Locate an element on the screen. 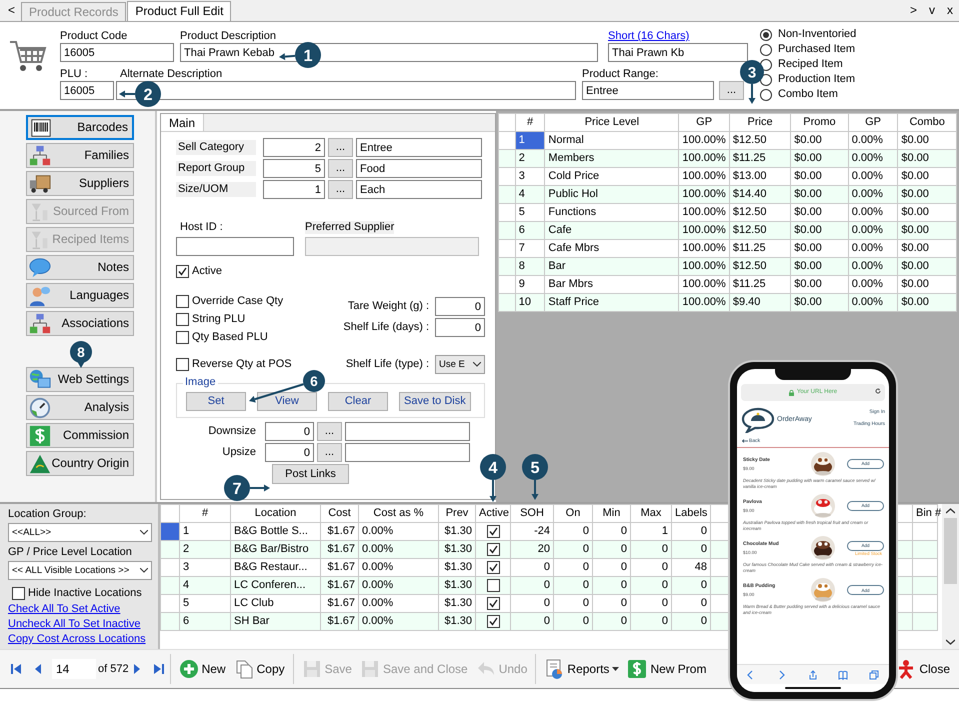  dropdown: Use E is located at coordinates (460, 364).